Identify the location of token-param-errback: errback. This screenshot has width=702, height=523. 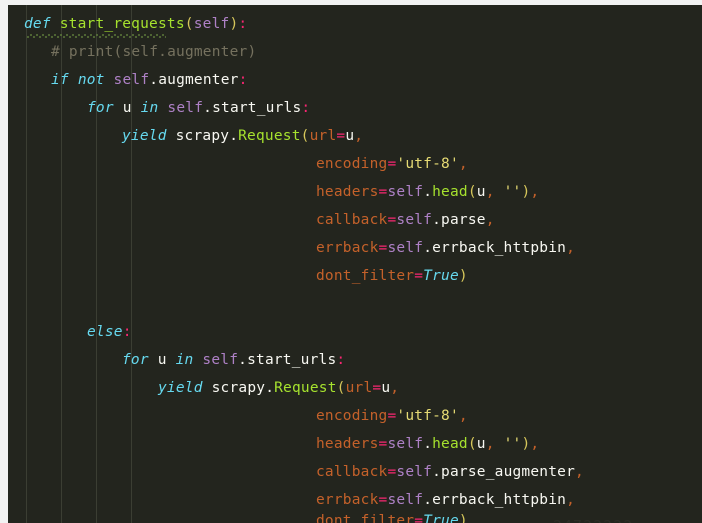
(347, 500).